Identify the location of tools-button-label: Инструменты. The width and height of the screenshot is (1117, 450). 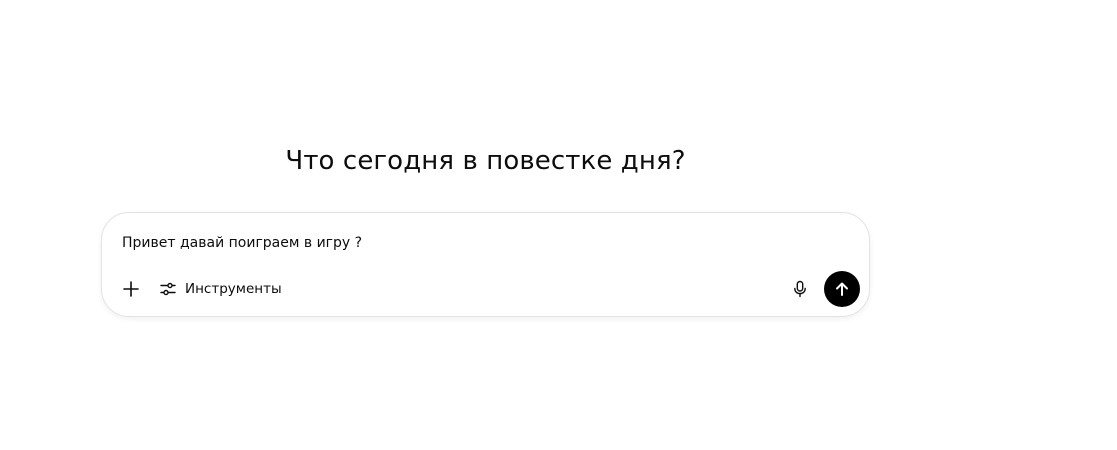
(233, 289).